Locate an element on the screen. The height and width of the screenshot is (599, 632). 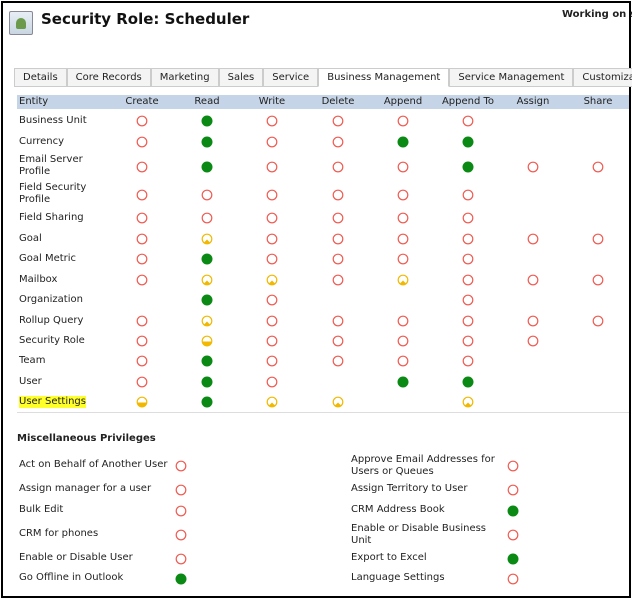
tab-details: Details is located at coordinates (40, 77).